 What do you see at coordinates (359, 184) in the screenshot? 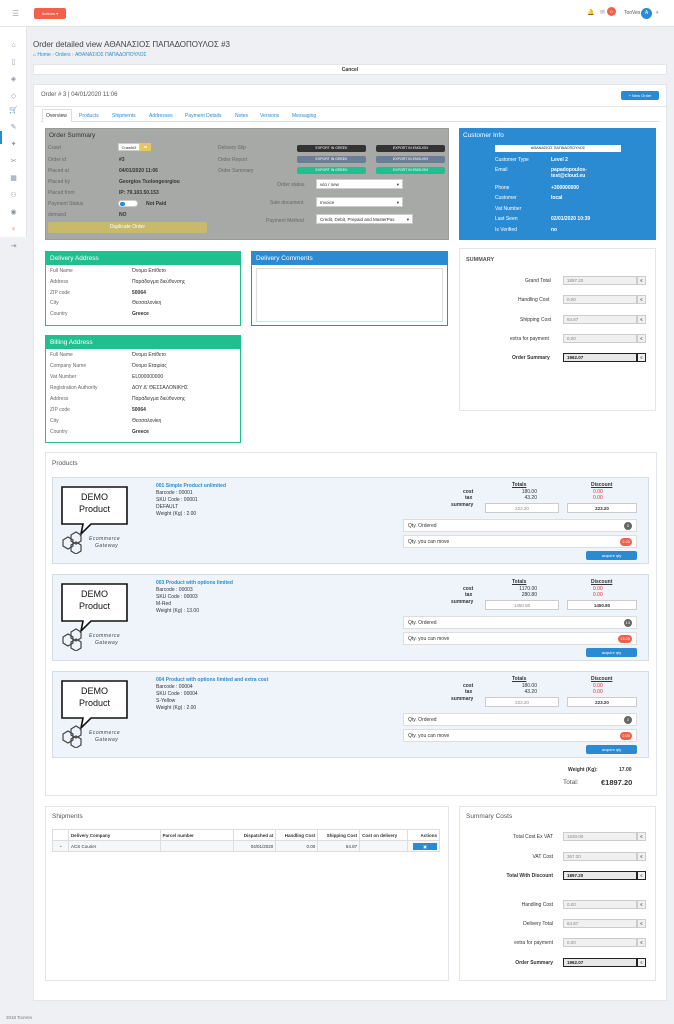
I see `order-status-select: νέα / new ▾` at bounding box center [359, 184].